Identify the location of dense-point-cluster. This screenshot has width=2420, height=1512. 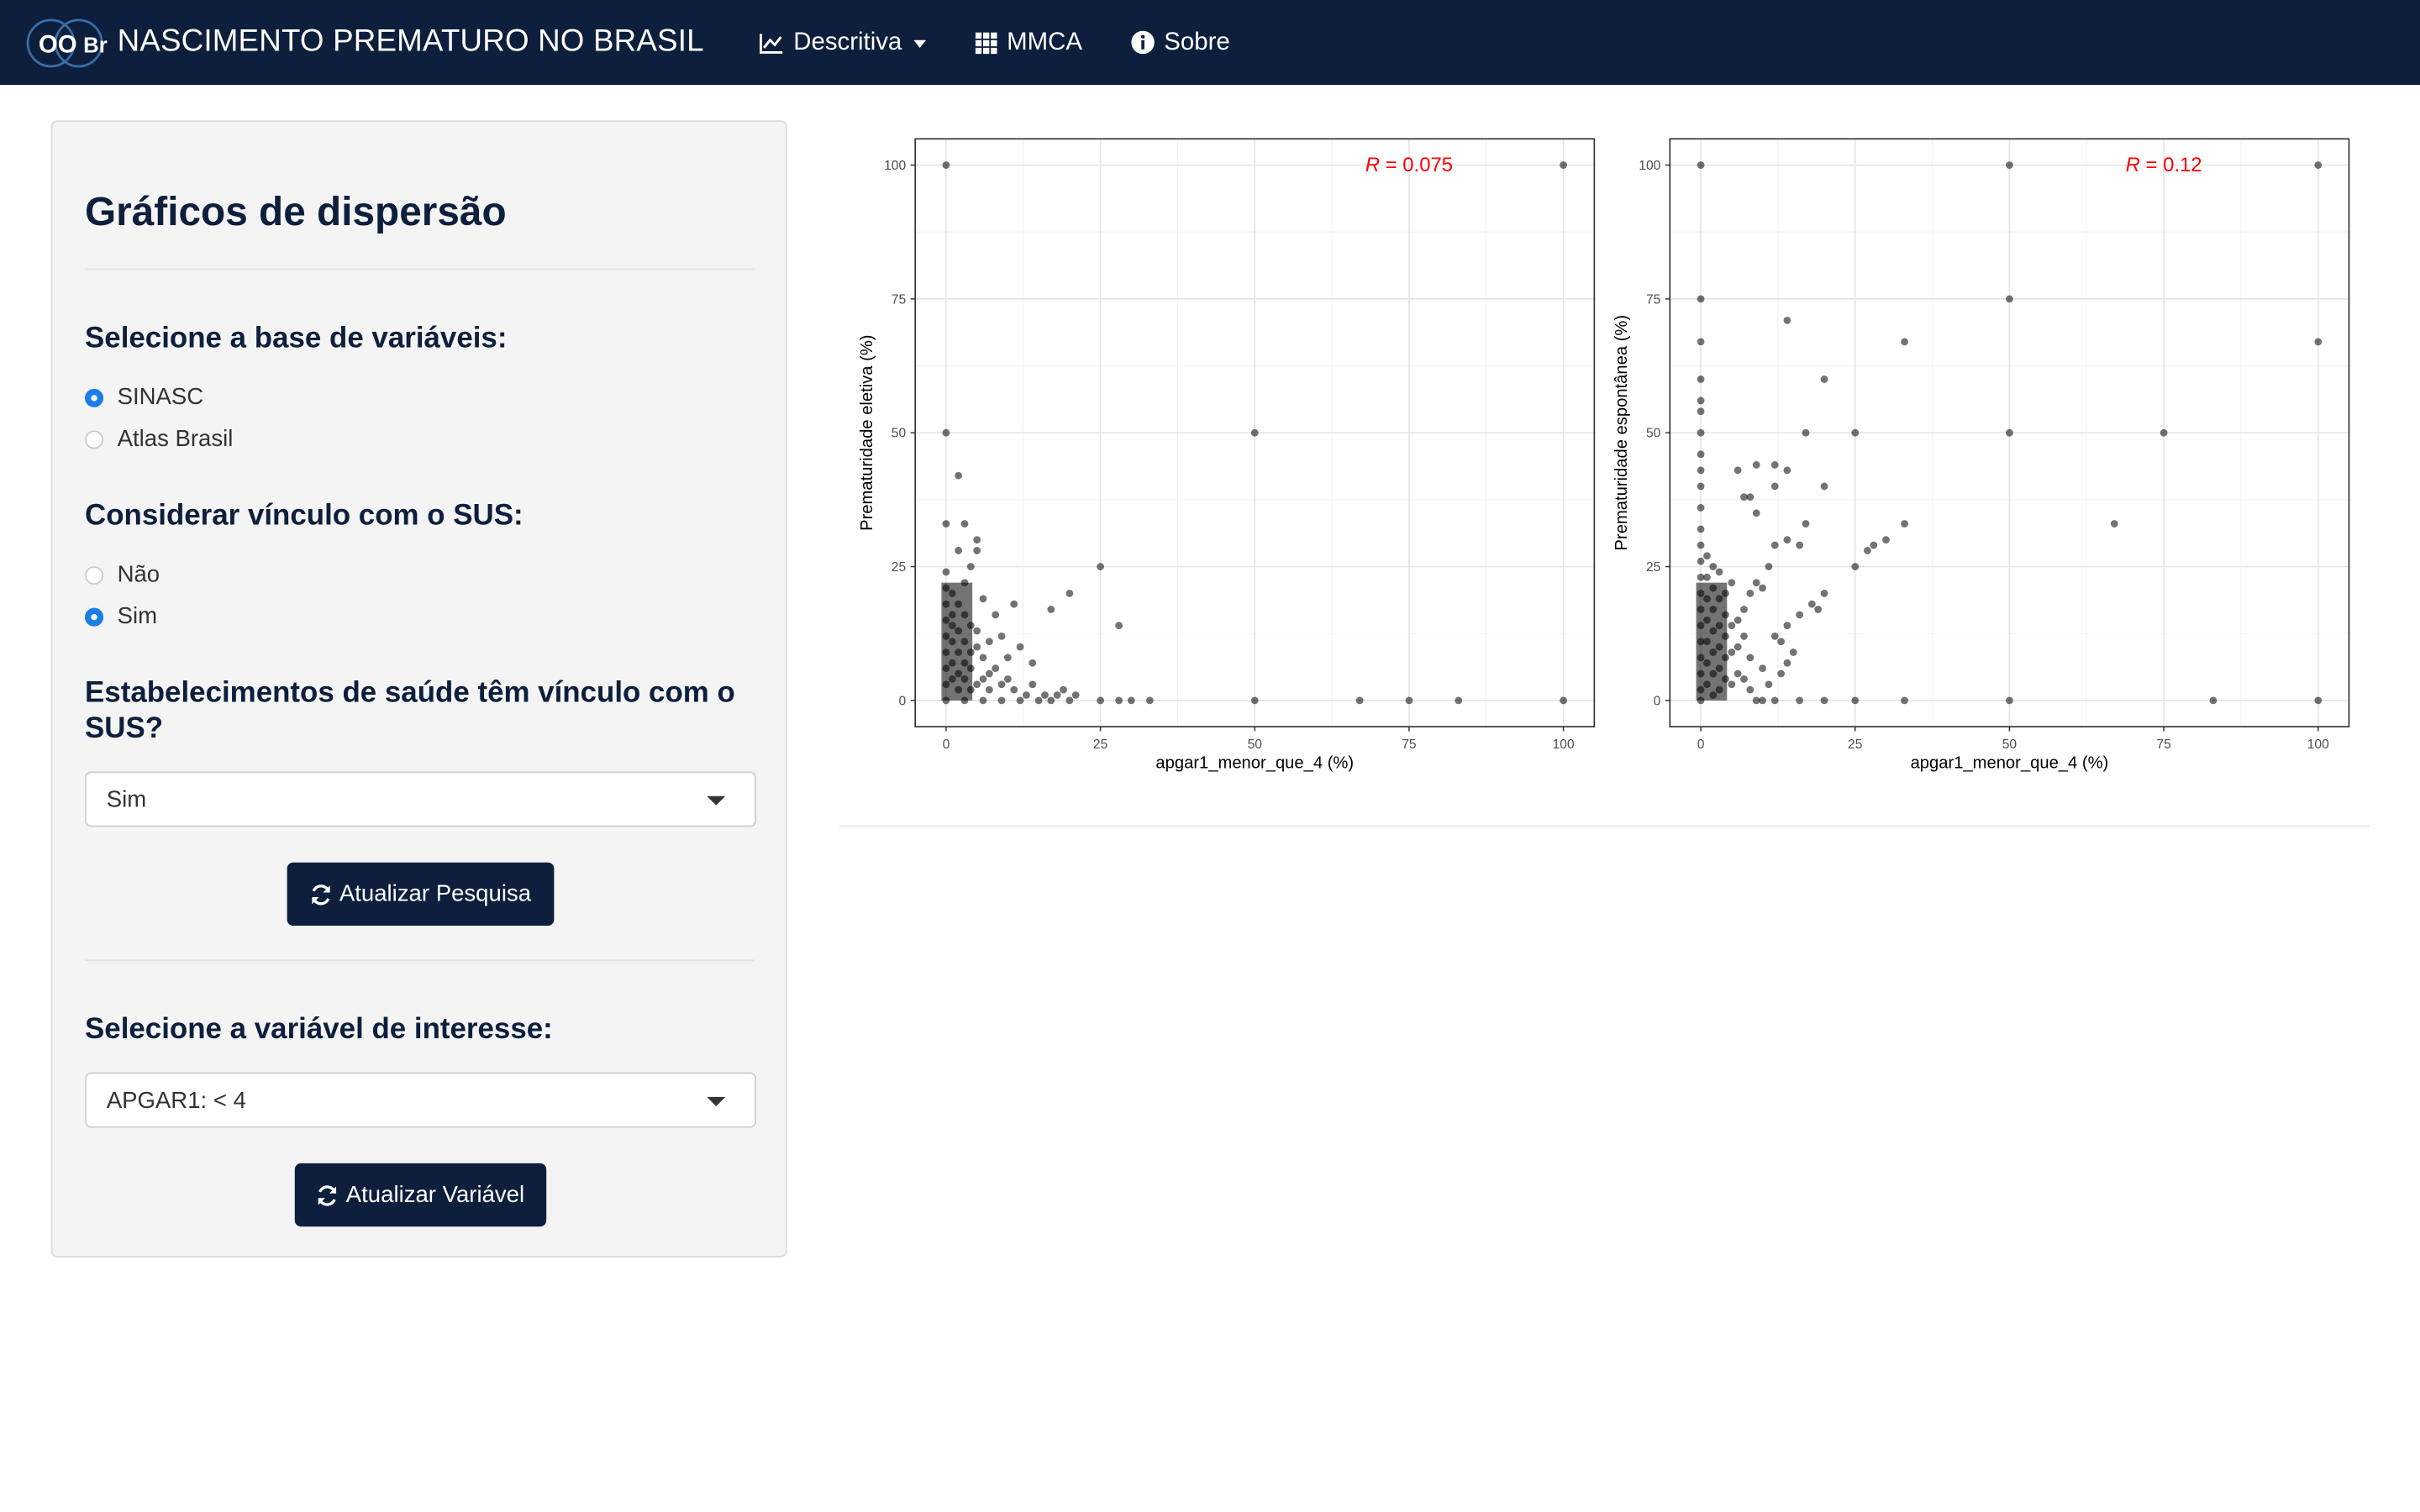
(957, 641).